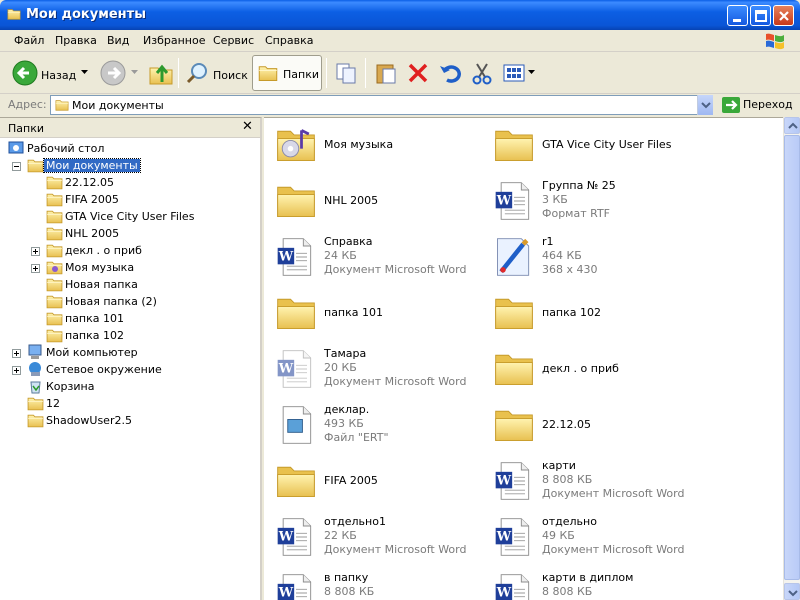  What do you see at coordinates (86, 14) in the screenshot?
I see `window-title: Мои документы` at bounding box center [86, 14].